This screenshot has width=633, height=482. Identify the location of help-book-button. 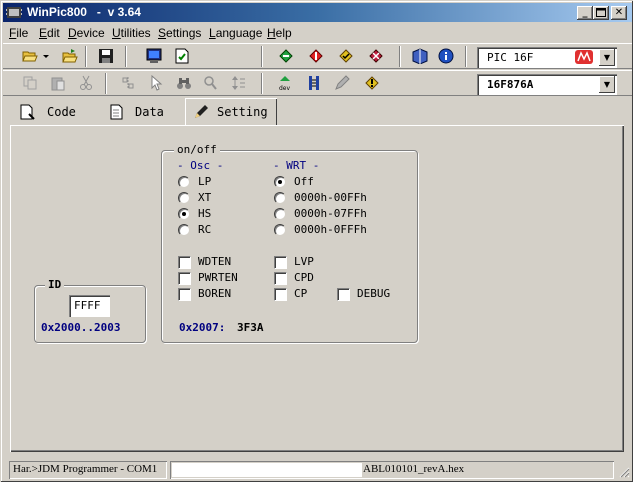
(420, 56).